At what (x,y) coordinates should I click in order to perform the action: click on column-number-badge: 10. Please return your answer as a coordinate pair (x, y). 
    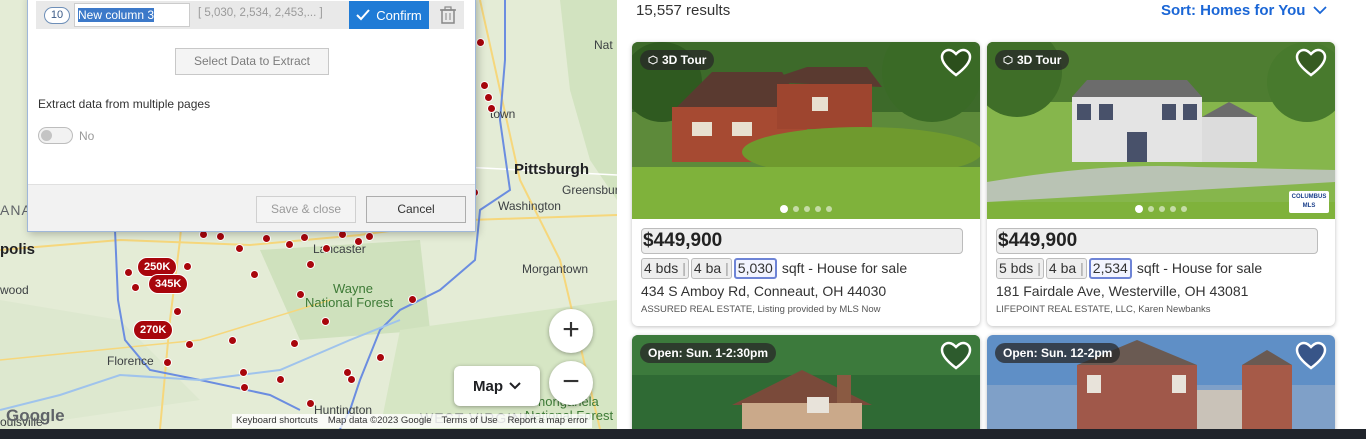
    Looking at the image, I should click on (57, 15).